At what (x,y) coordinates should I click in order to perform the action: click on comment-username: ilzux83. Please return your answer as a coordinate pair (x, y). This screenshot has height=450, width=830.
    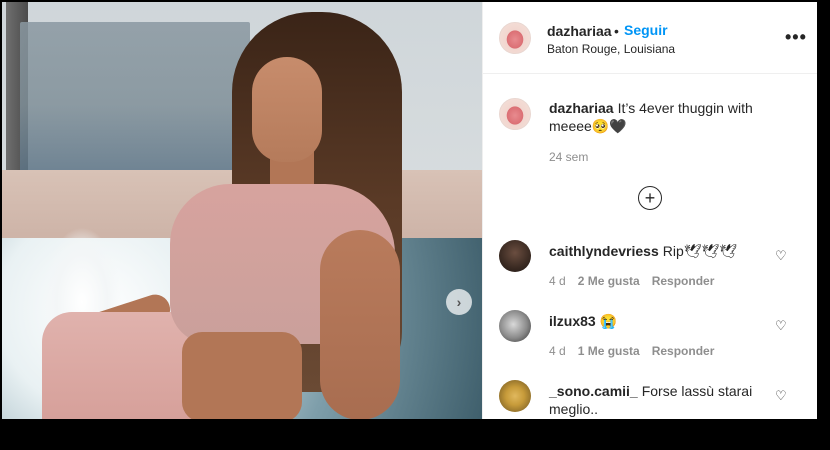
    Looking at the image, I should click on (572, 321).